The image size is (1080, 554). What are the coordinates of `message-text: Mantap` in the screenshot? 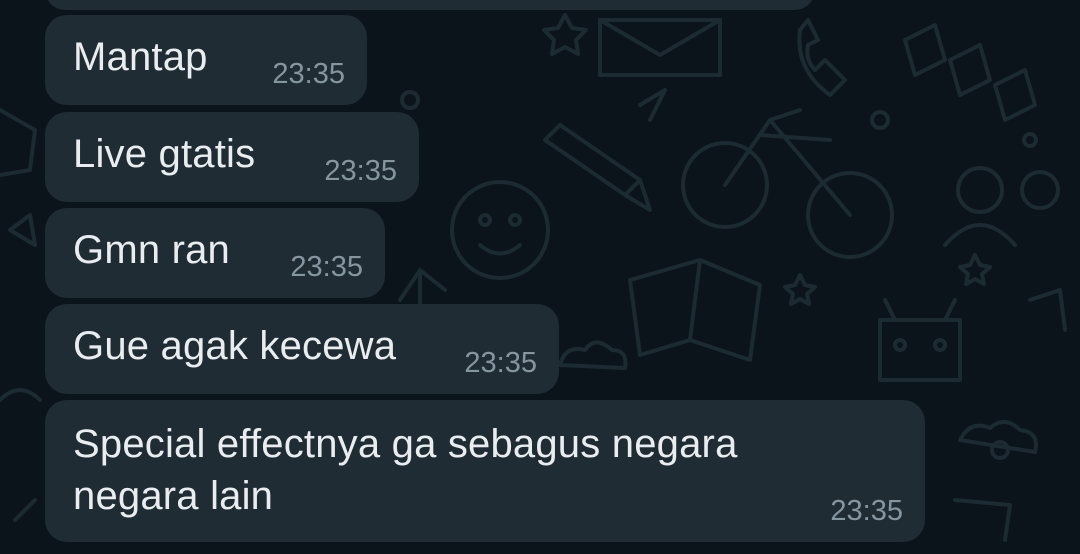 It's located at (140, 57).